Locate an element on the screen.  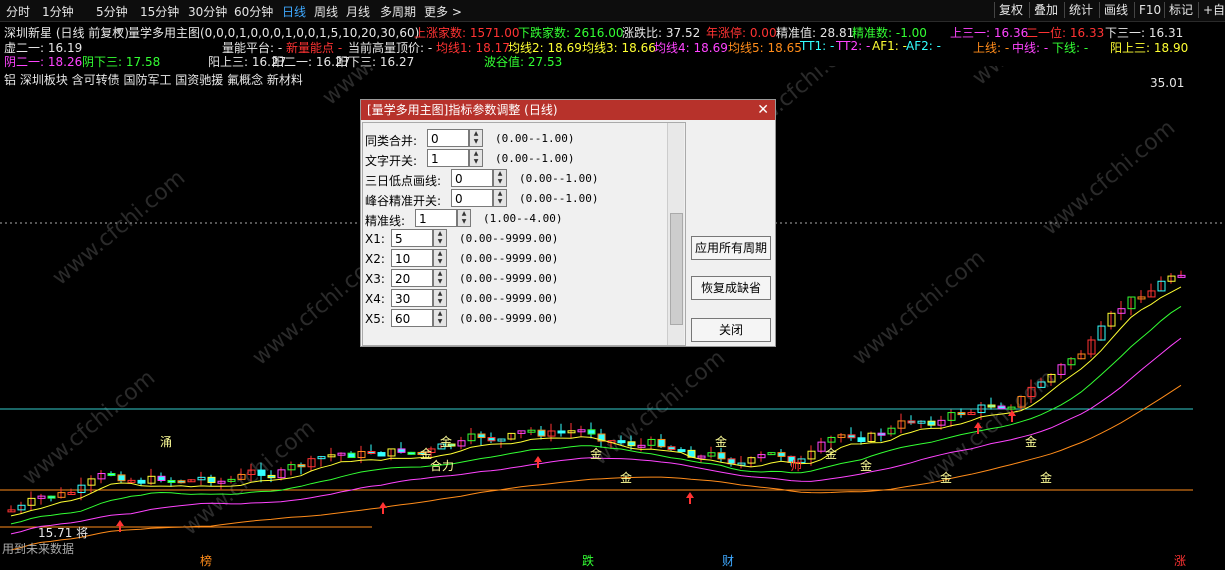
bottom-tag-die: 跌 is located at coordinates (588, 560).